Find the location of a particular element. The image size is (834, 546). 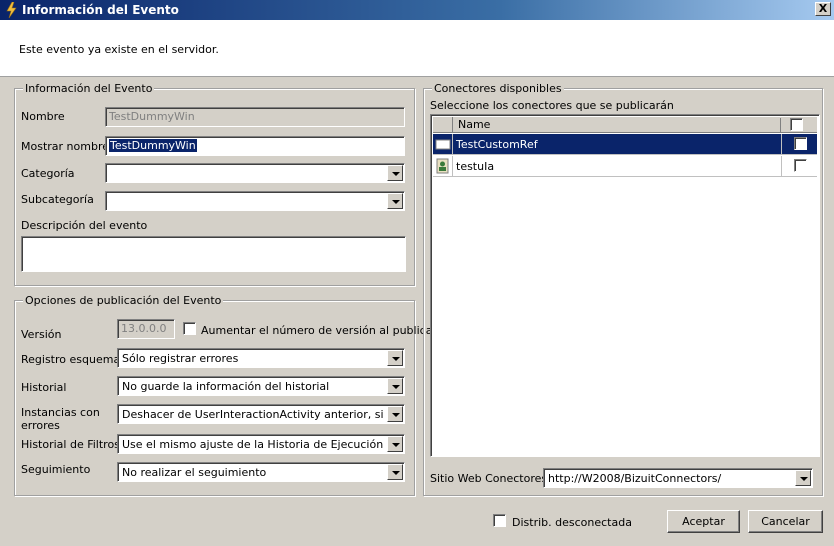

event-info-legend: Información del Evento is located at coordinates (89, 88).